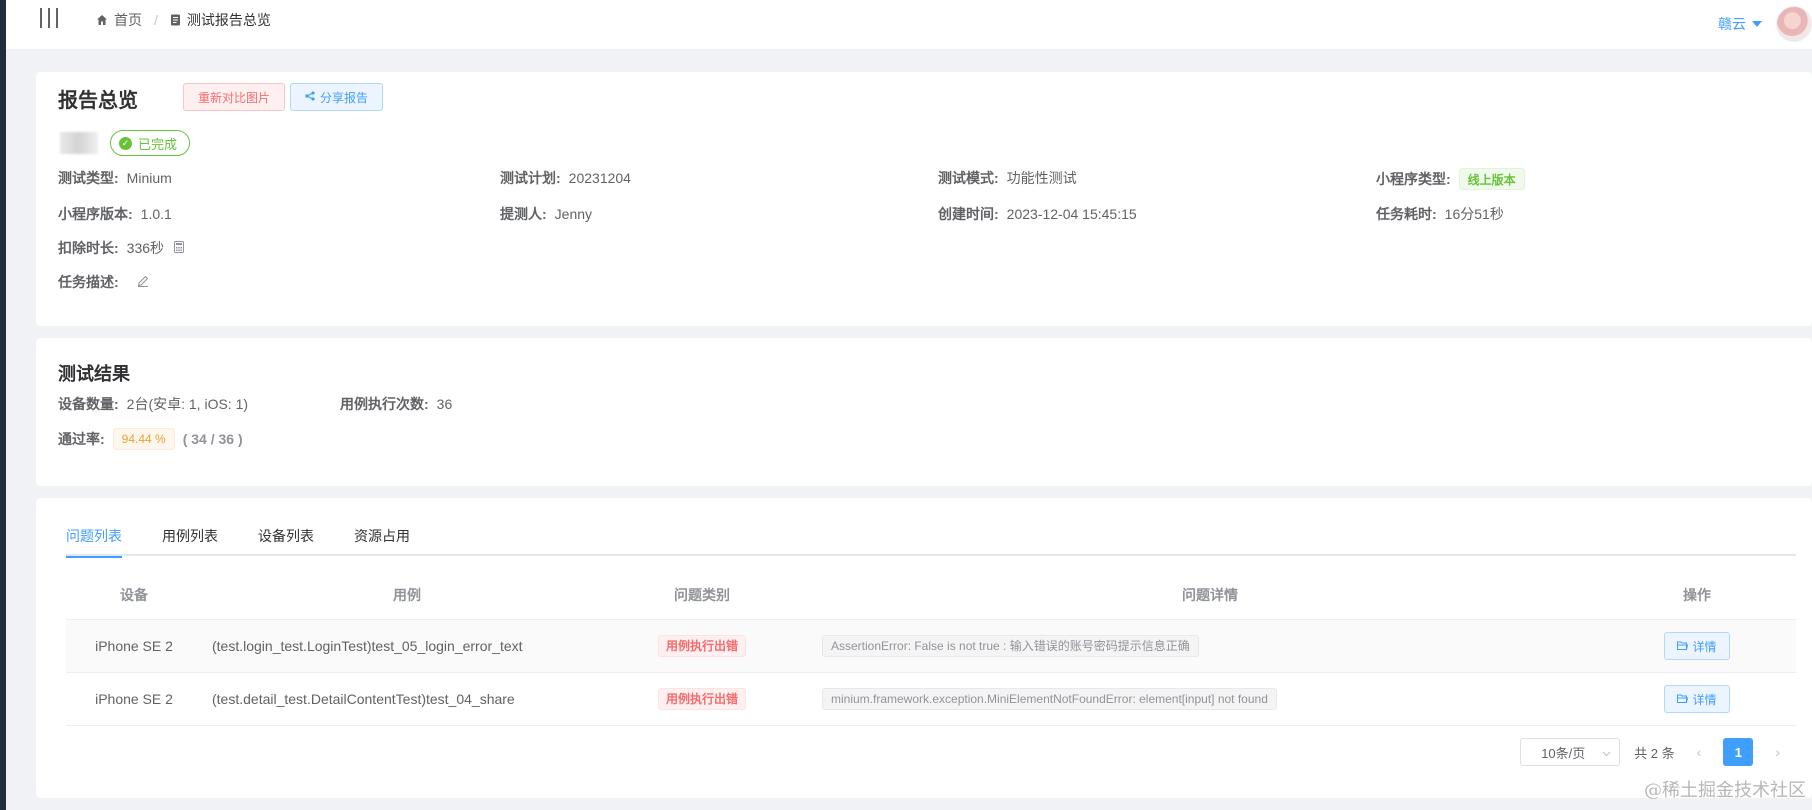 The height and width of the screenshot is (810, 1812). I want to click on field-case-runs: 用例执行次数: 36, so click(396, 404).